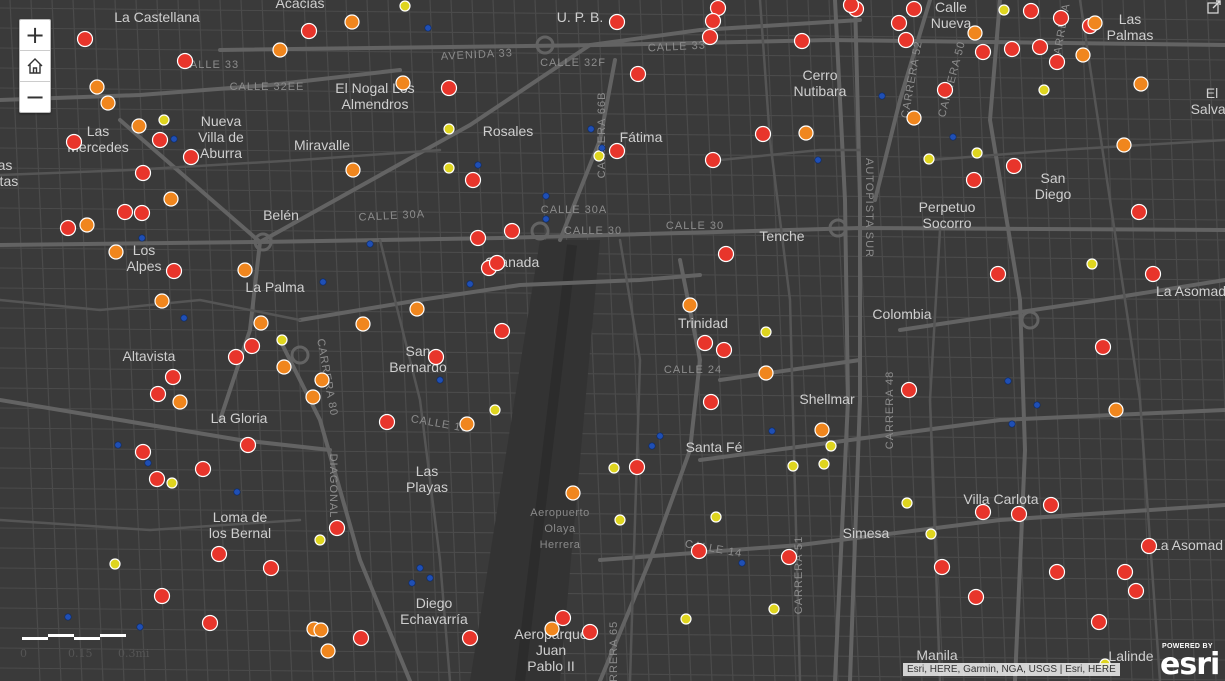  What do you see at coordinates (35, 97) in the screenshot?
I see `zoom-out-button: −` at bounding box center [35, 97].